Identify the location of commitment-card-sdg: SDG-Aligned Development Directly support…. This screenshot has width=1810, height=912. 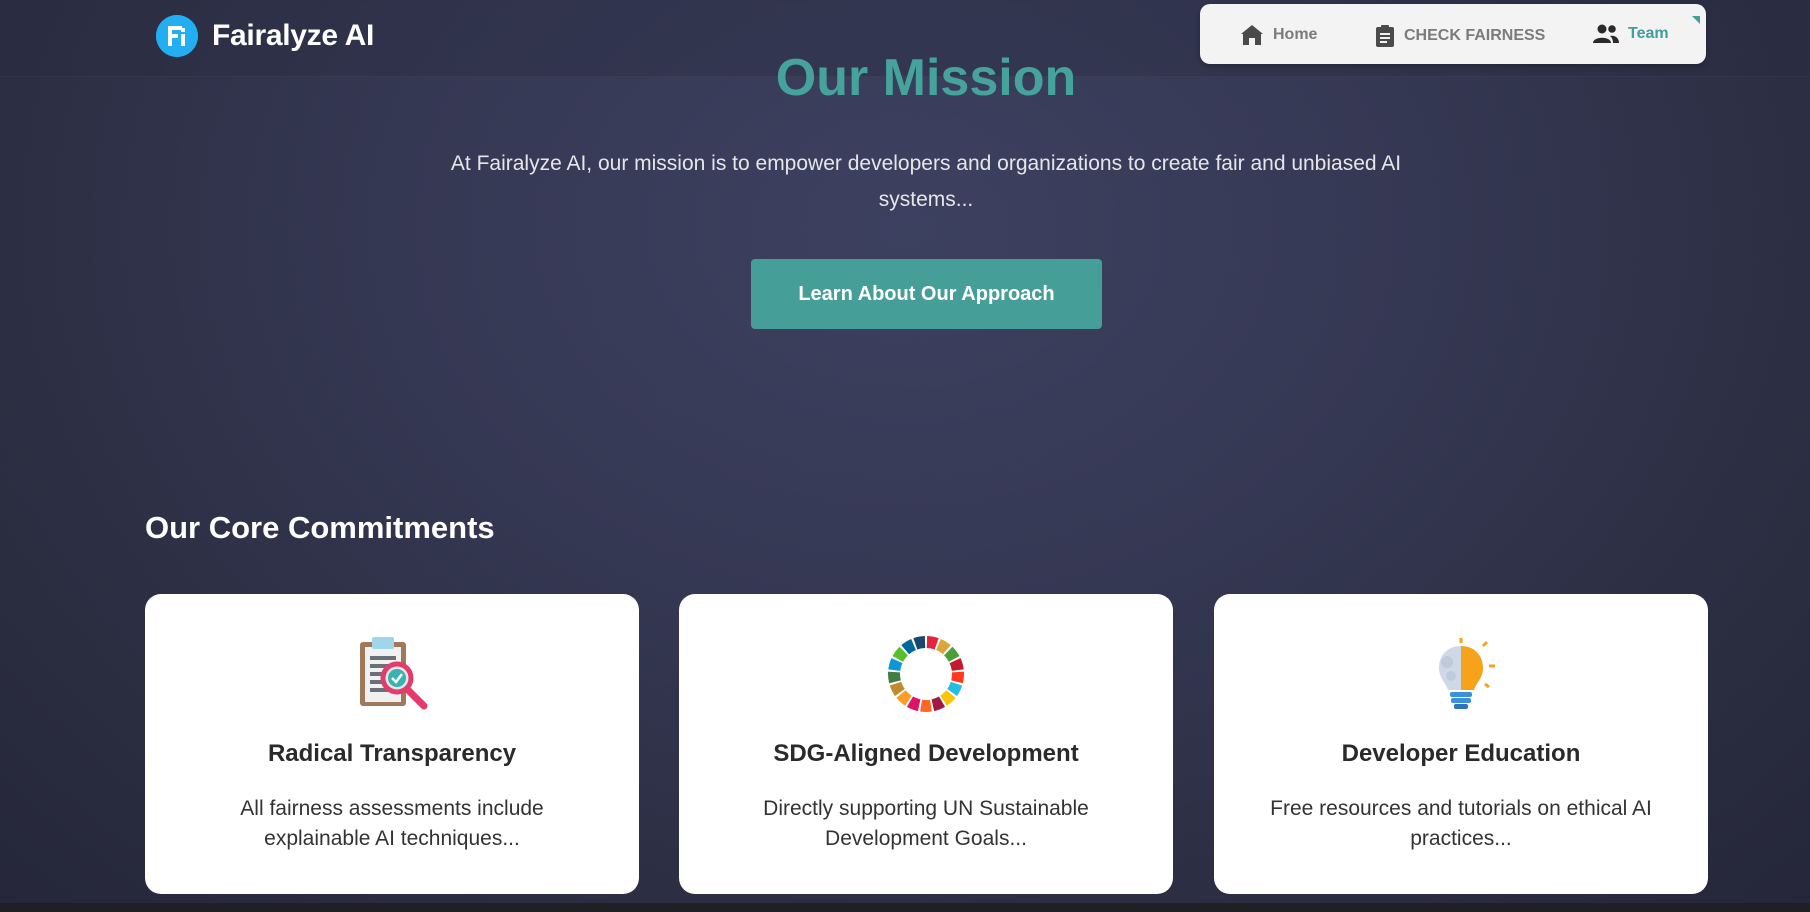
(926, 744).